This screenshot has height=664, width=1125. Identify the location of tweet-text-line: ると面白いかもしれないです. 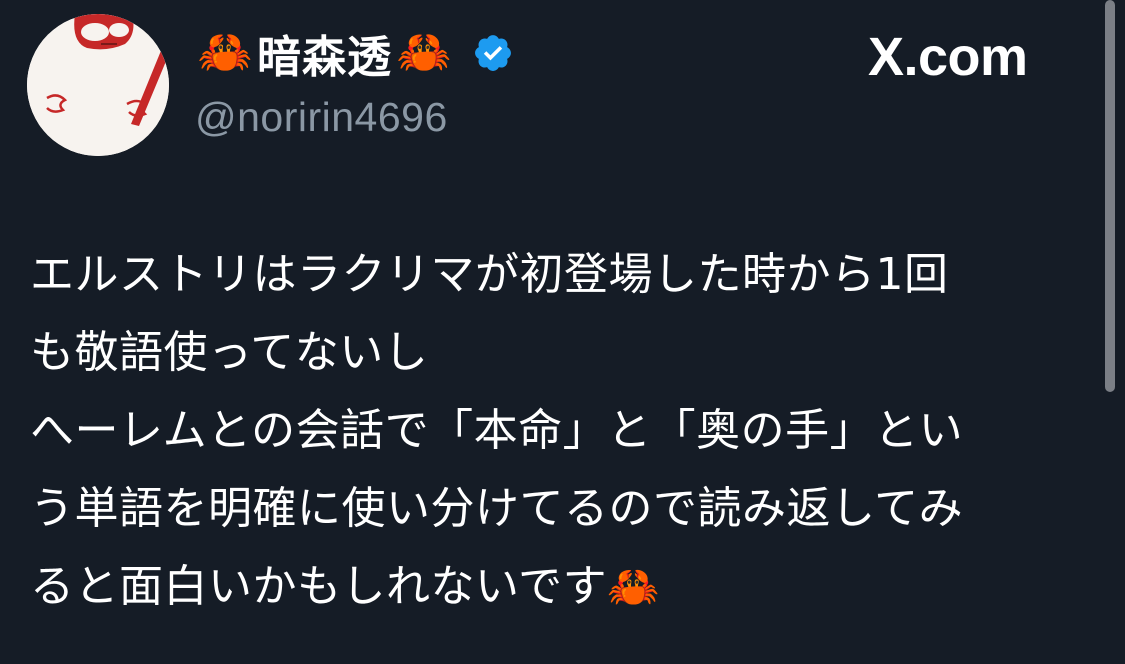
(319, 586).